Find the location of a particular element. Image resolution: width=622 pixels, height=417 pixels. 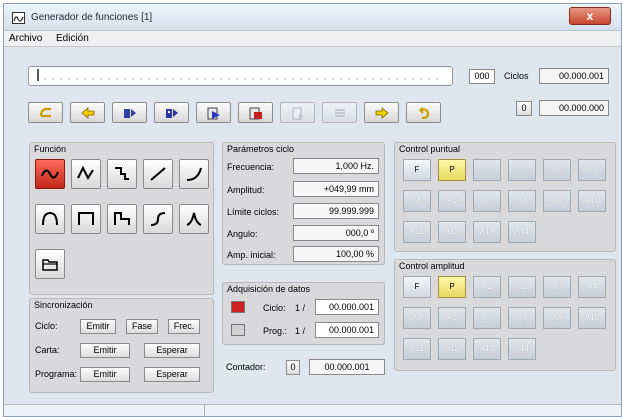

control-puntual-button-a3: A3 is located at coordinates (557, 170).